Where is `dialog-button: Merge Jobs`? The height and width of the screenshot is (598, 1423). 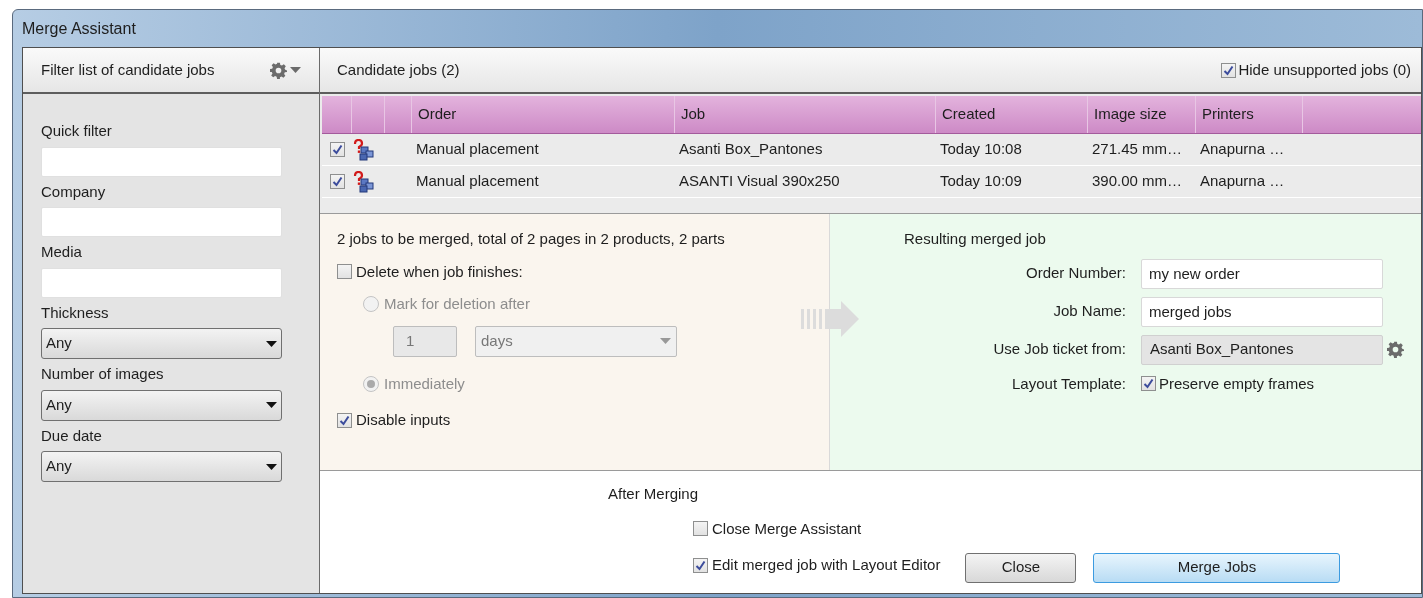
dialog-button: Merge Jobs is located at coordinates (1217, 567).